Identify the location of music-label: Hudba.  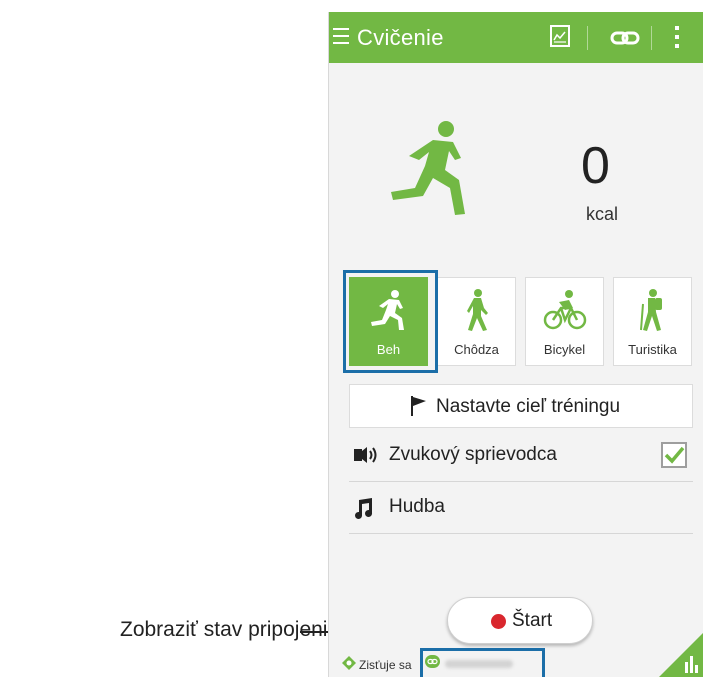
(417, 506).